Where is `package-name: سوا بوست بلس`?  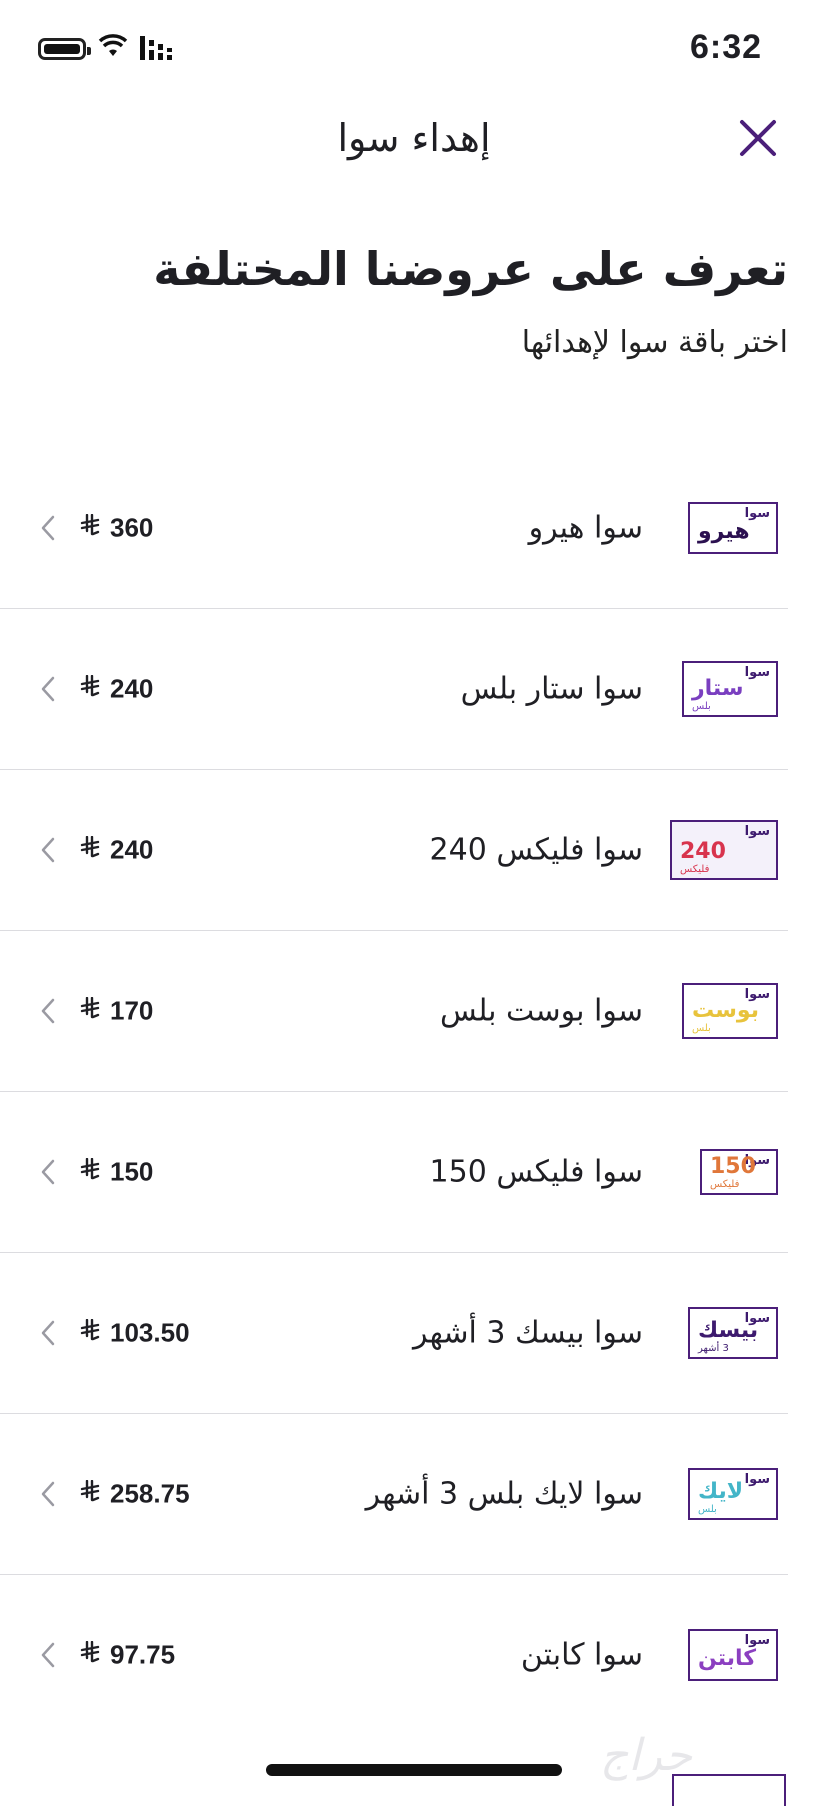
package-name: سوا بوست بلس is located at coordinates (541, 1011).